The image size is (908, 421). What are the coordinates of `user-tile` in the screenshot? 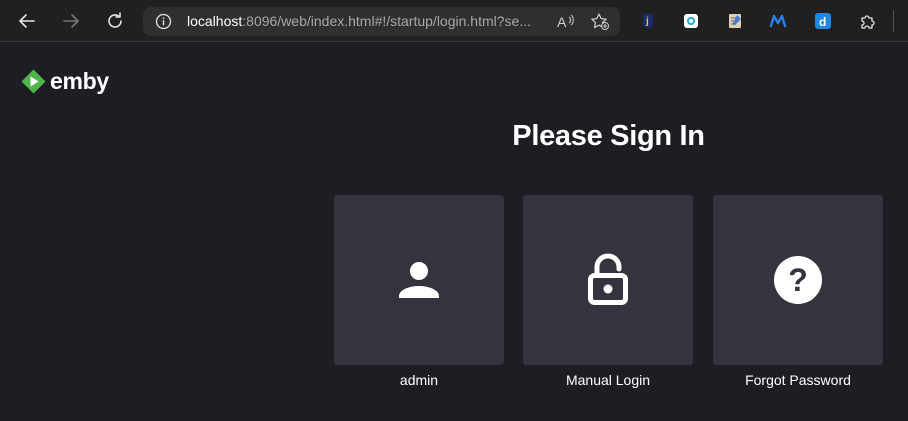 It's located at (419, 280).